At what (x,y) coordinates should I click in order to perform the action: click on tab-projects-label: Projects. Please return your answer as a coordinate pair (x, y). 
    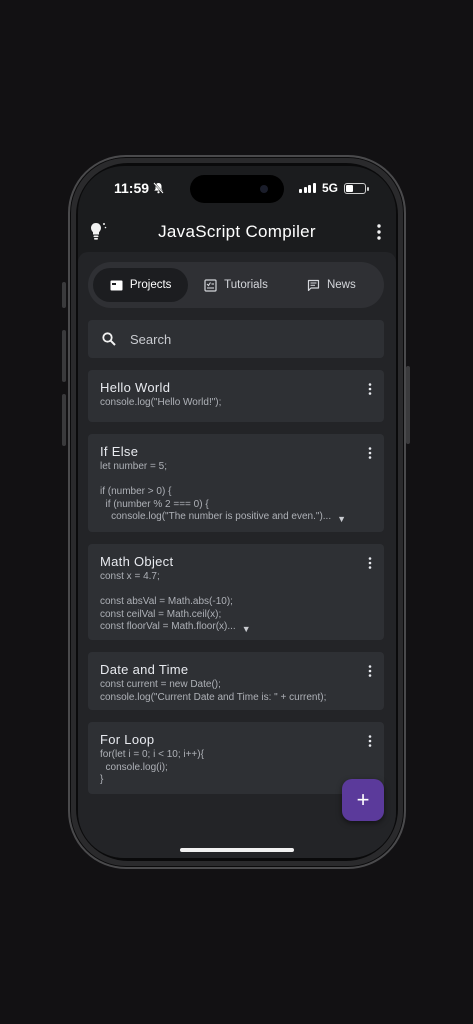
    Looking at the image, I should click on (150, 285).